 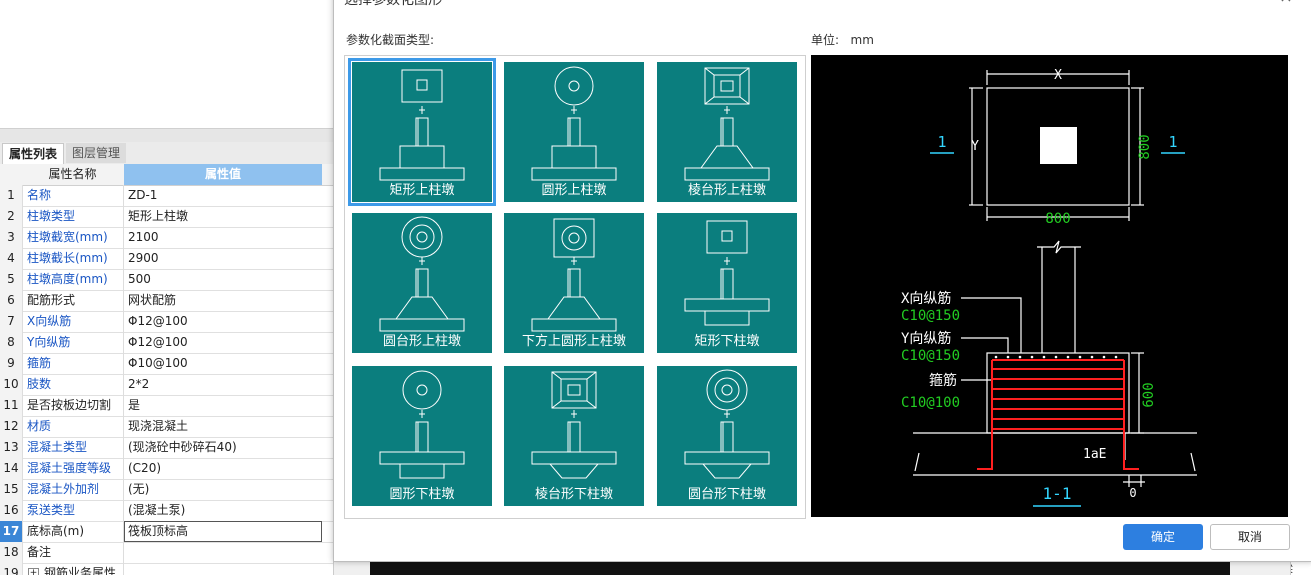 What do you see at coordinates (166, 469) in the screenshot?
I see `property-row: 14 混凝土强度等级 (C20)` at bounding box center [166, 469].